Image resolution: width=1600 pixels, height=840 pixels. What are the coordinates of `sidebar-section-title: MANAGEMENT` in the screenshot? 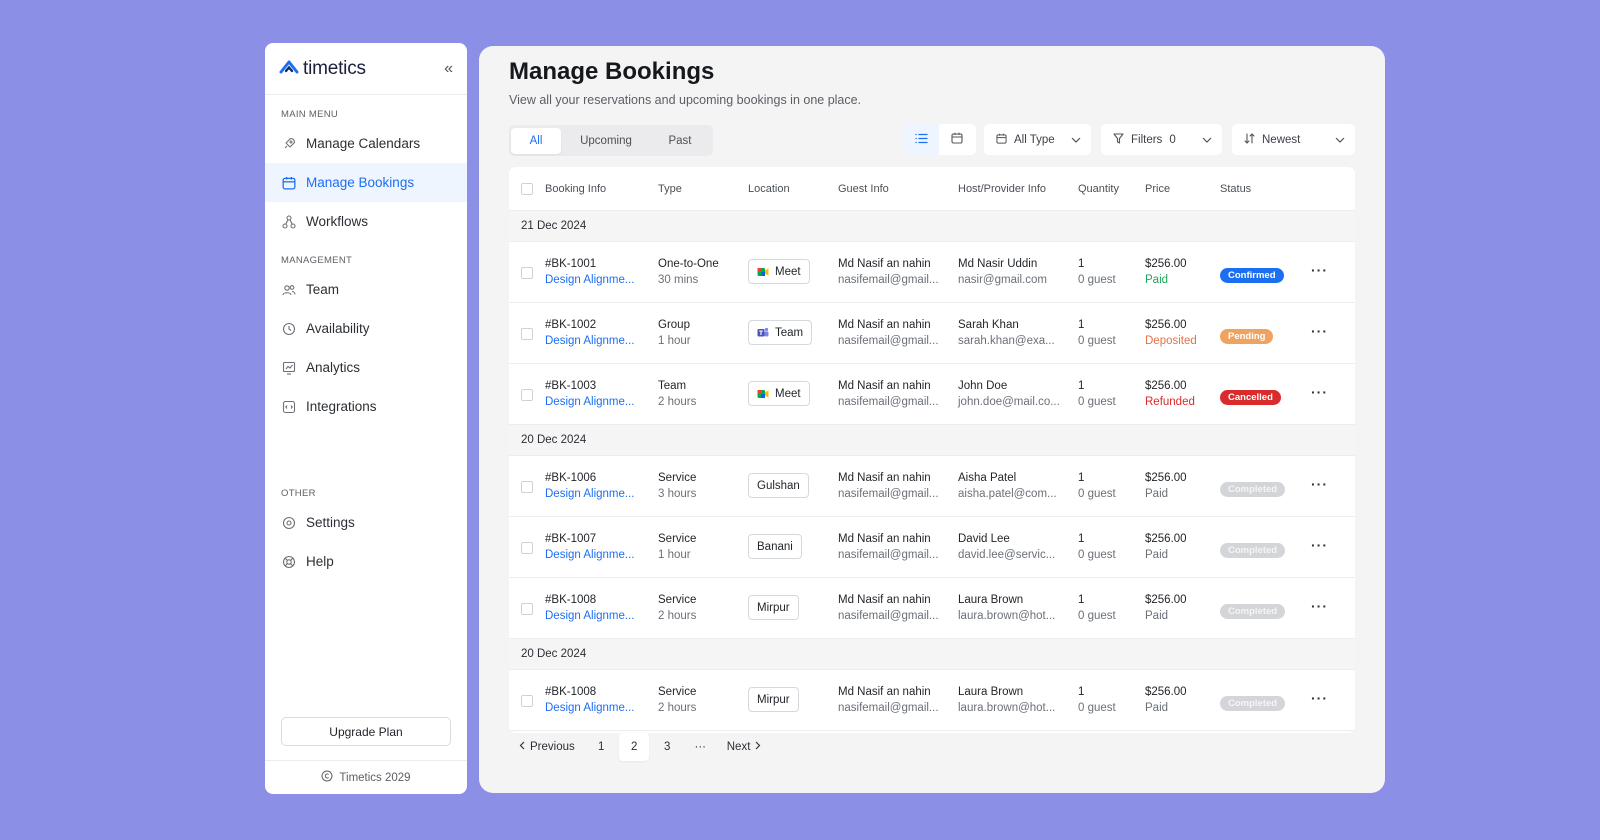 It's located at (317, 260).